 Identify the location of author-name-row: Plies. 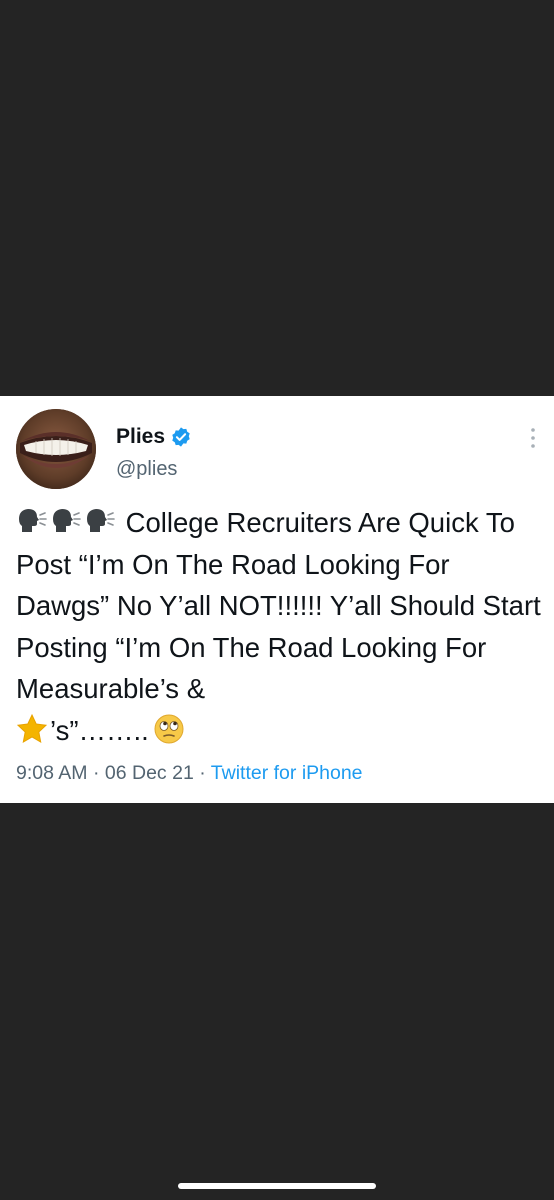
(154, 437).